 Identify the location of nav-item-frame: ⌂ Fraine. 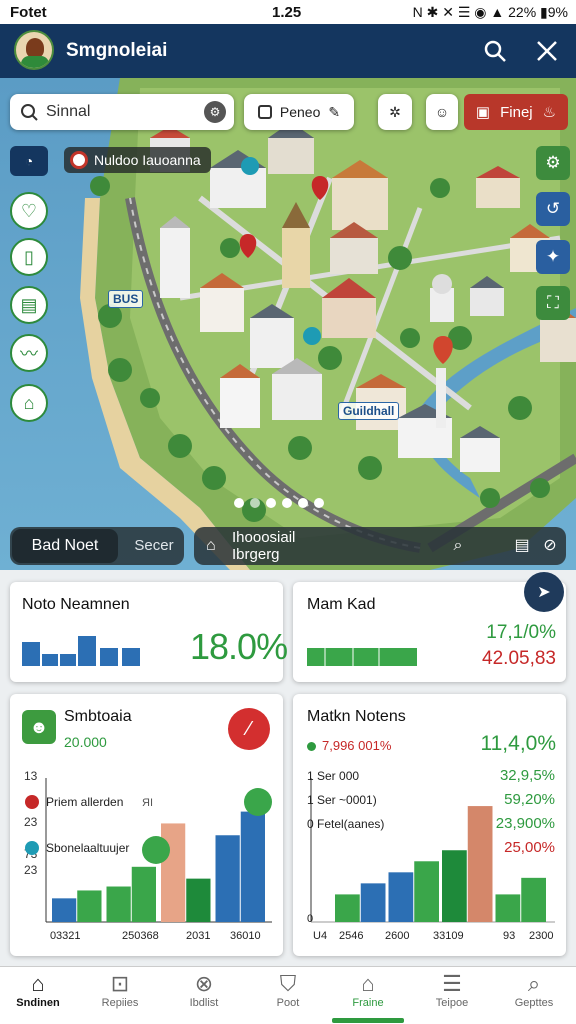
(368, 995).